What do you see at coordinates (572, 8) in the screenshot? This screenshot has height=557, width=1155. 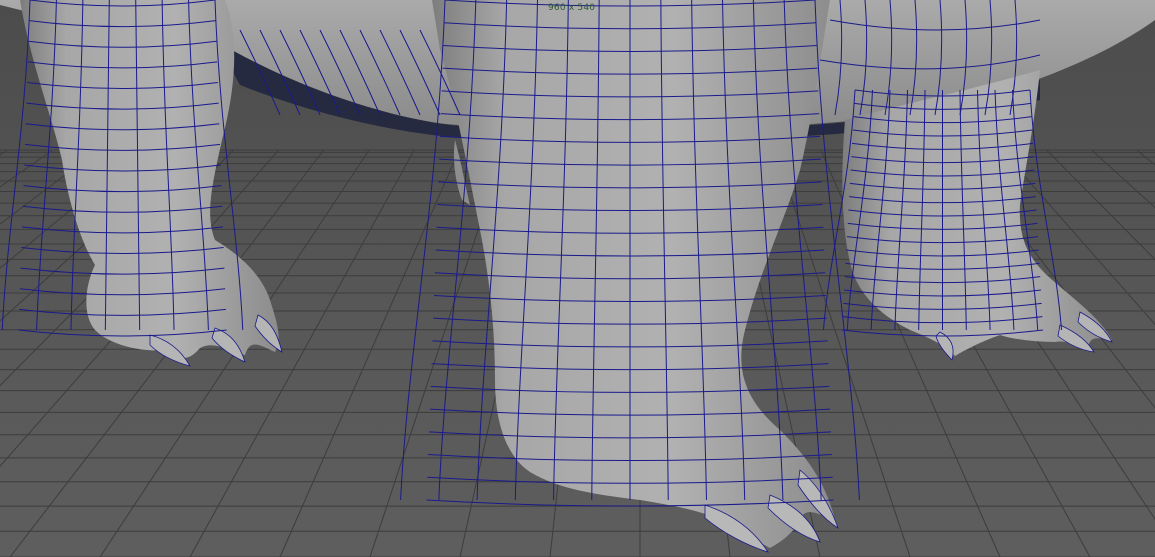 I see `resolution-gate-label: 960 x 540` at bounding box center [572, 8].